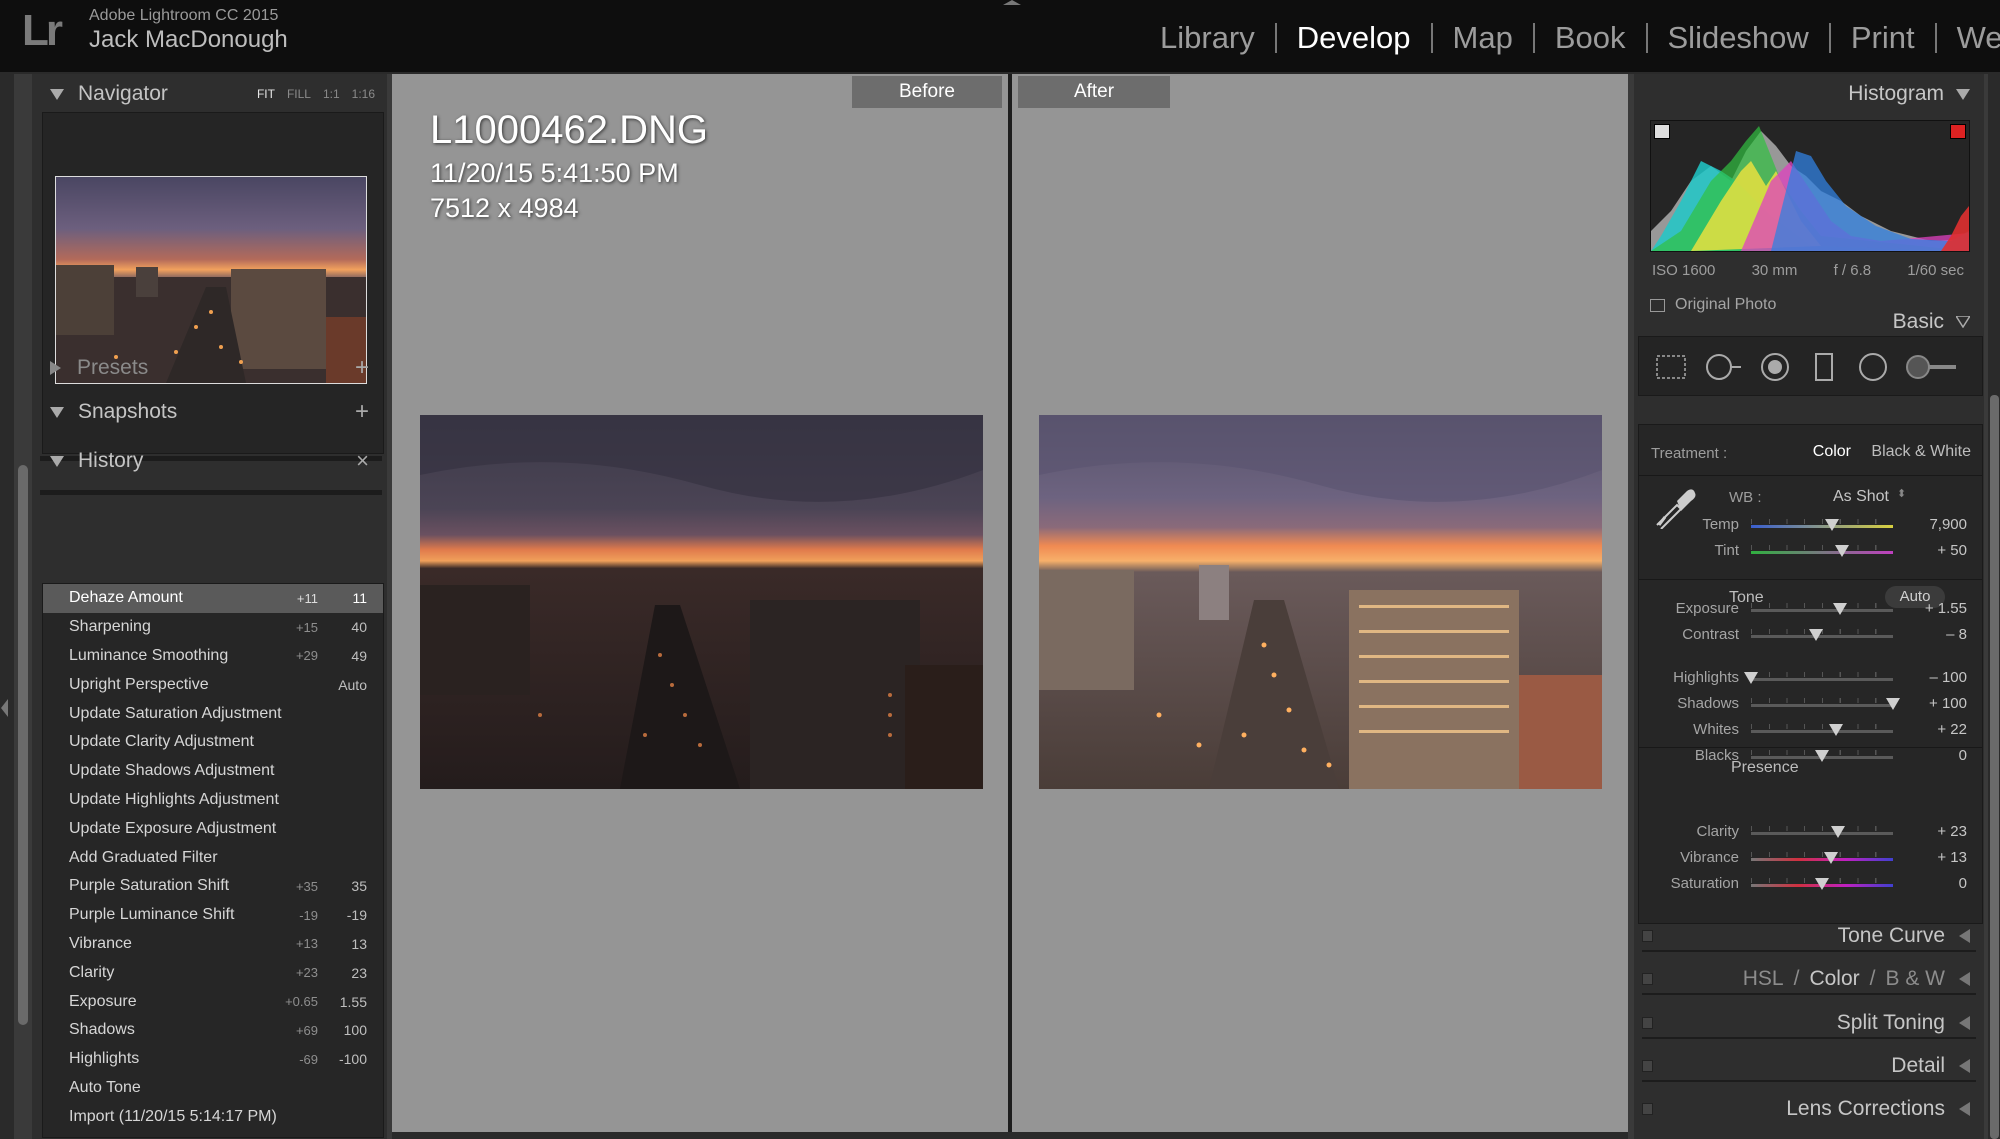 The width and height of the screenshot is (2000, 1139). What do you see at coordinates (363, 94) in the screenshot?
I see `zoom-1-16: 1:16` at bounding box center [363, 94].